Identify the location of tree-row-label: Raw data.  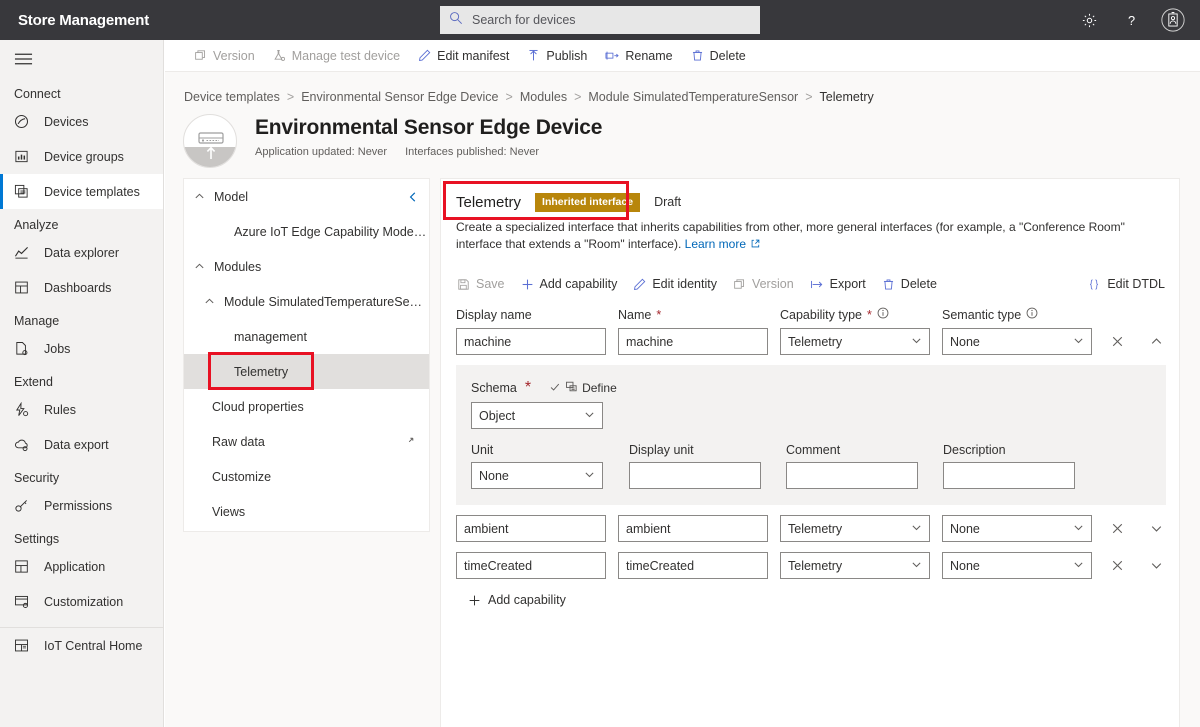
(238, 441).